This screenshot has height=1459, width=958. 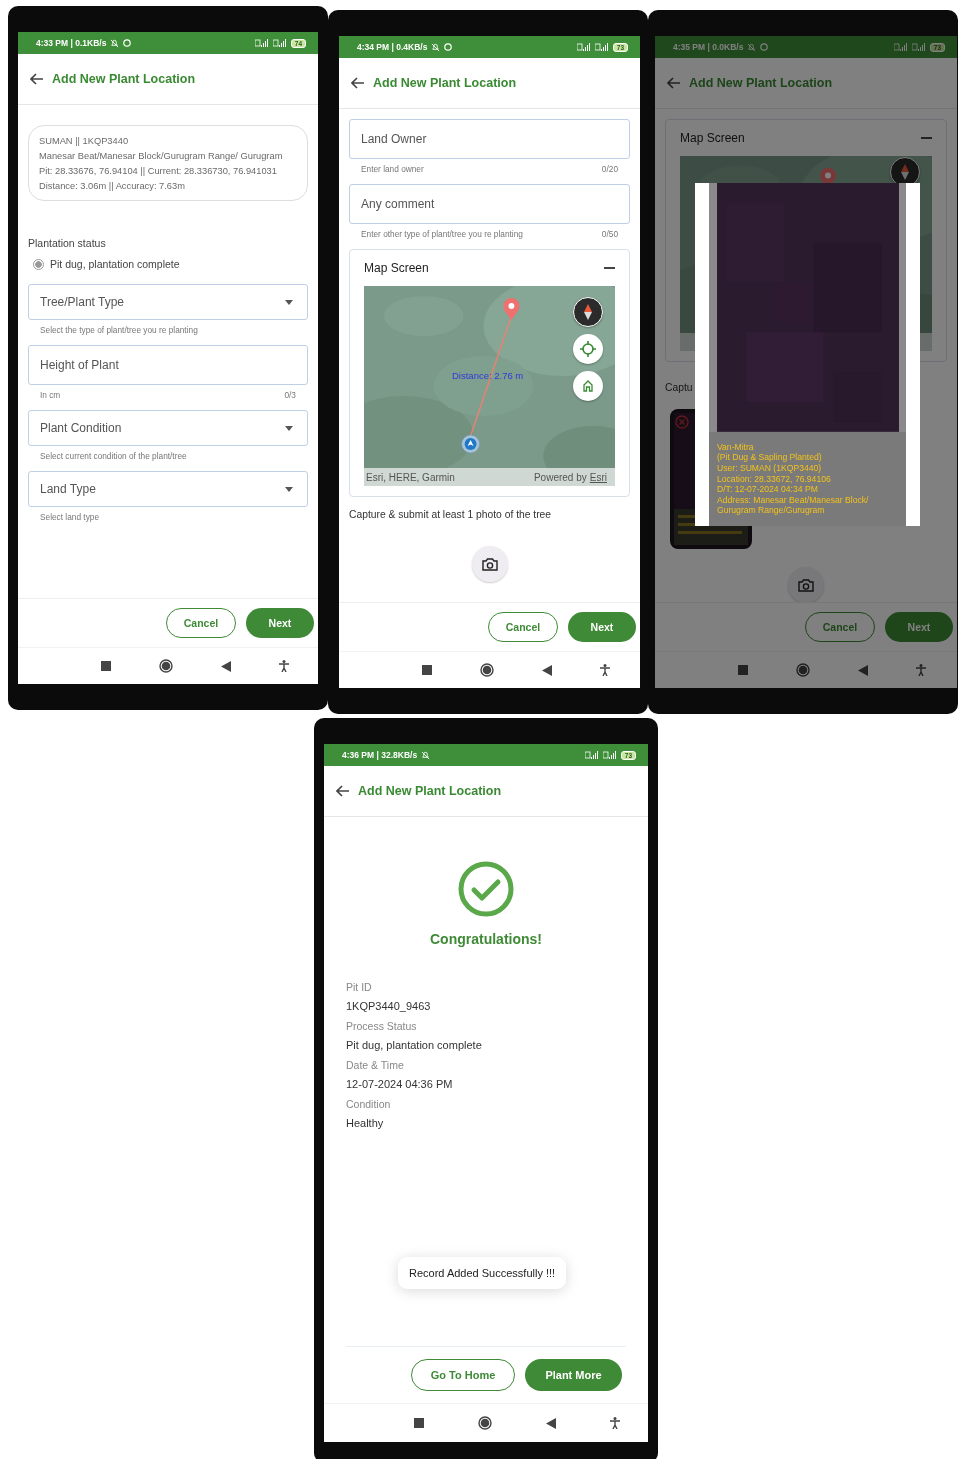 What do you see at coordinates (414, 1045) in the screenshot?
I see `detail-value: Pit dug, plantation complete` at bounding box center [414, 1045].